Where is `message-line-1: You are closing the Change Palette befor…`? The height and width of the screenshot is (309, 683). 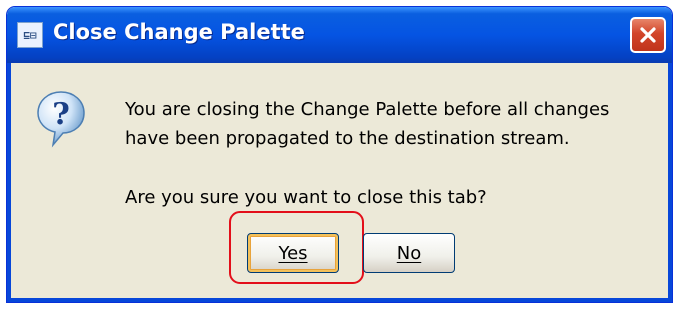 message-line-1: You are closing the Change Palette befor… is located at coordinates (367, 124).